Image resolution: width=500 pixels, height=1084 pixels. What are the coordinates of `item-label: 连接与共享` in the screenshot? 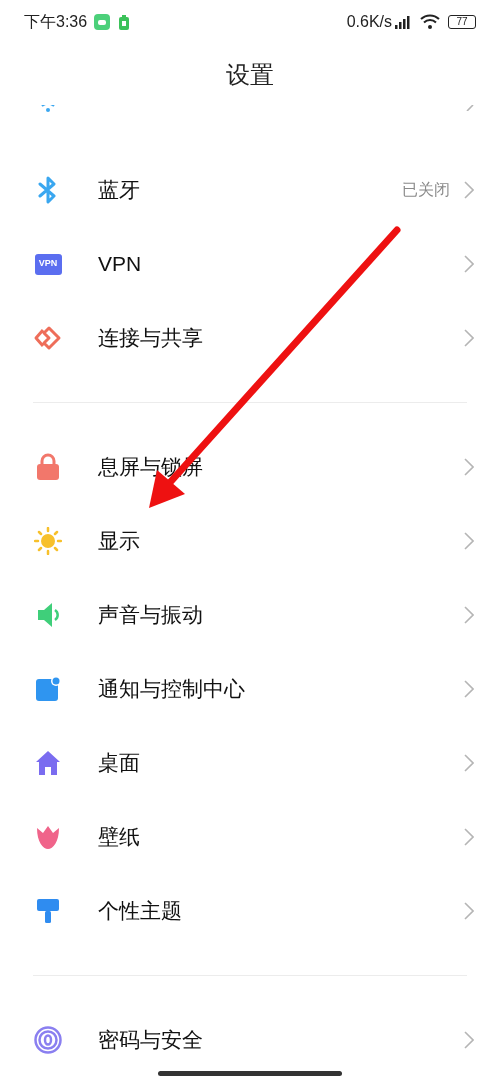 It's located at (150, 338).